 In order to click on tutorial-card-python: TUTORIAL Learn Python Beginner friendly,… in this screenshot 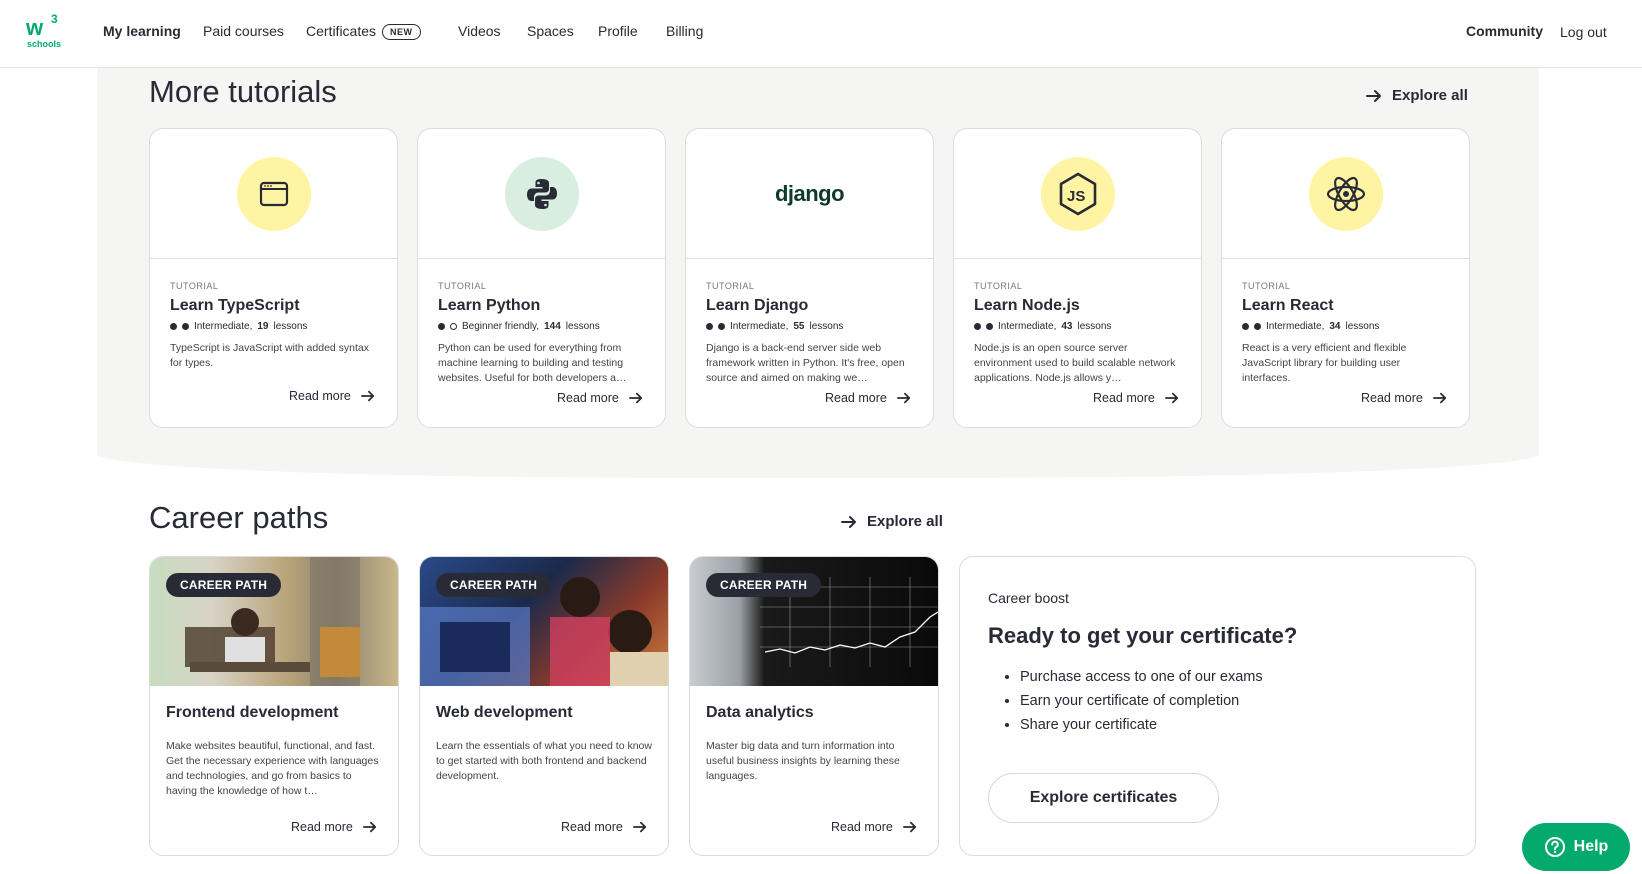, I will do `click(541, 278)`.